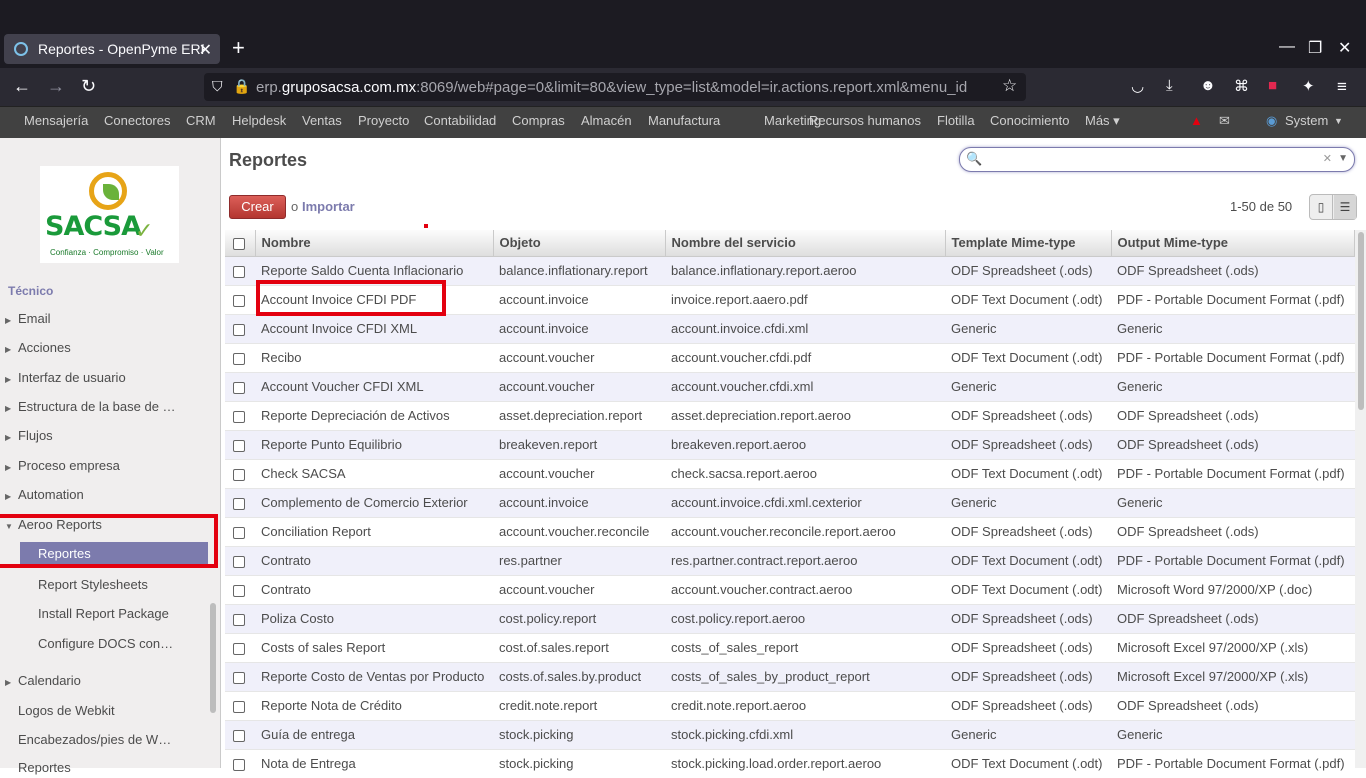  I want to click on mail-icon: ✉, so click(1224, 121).